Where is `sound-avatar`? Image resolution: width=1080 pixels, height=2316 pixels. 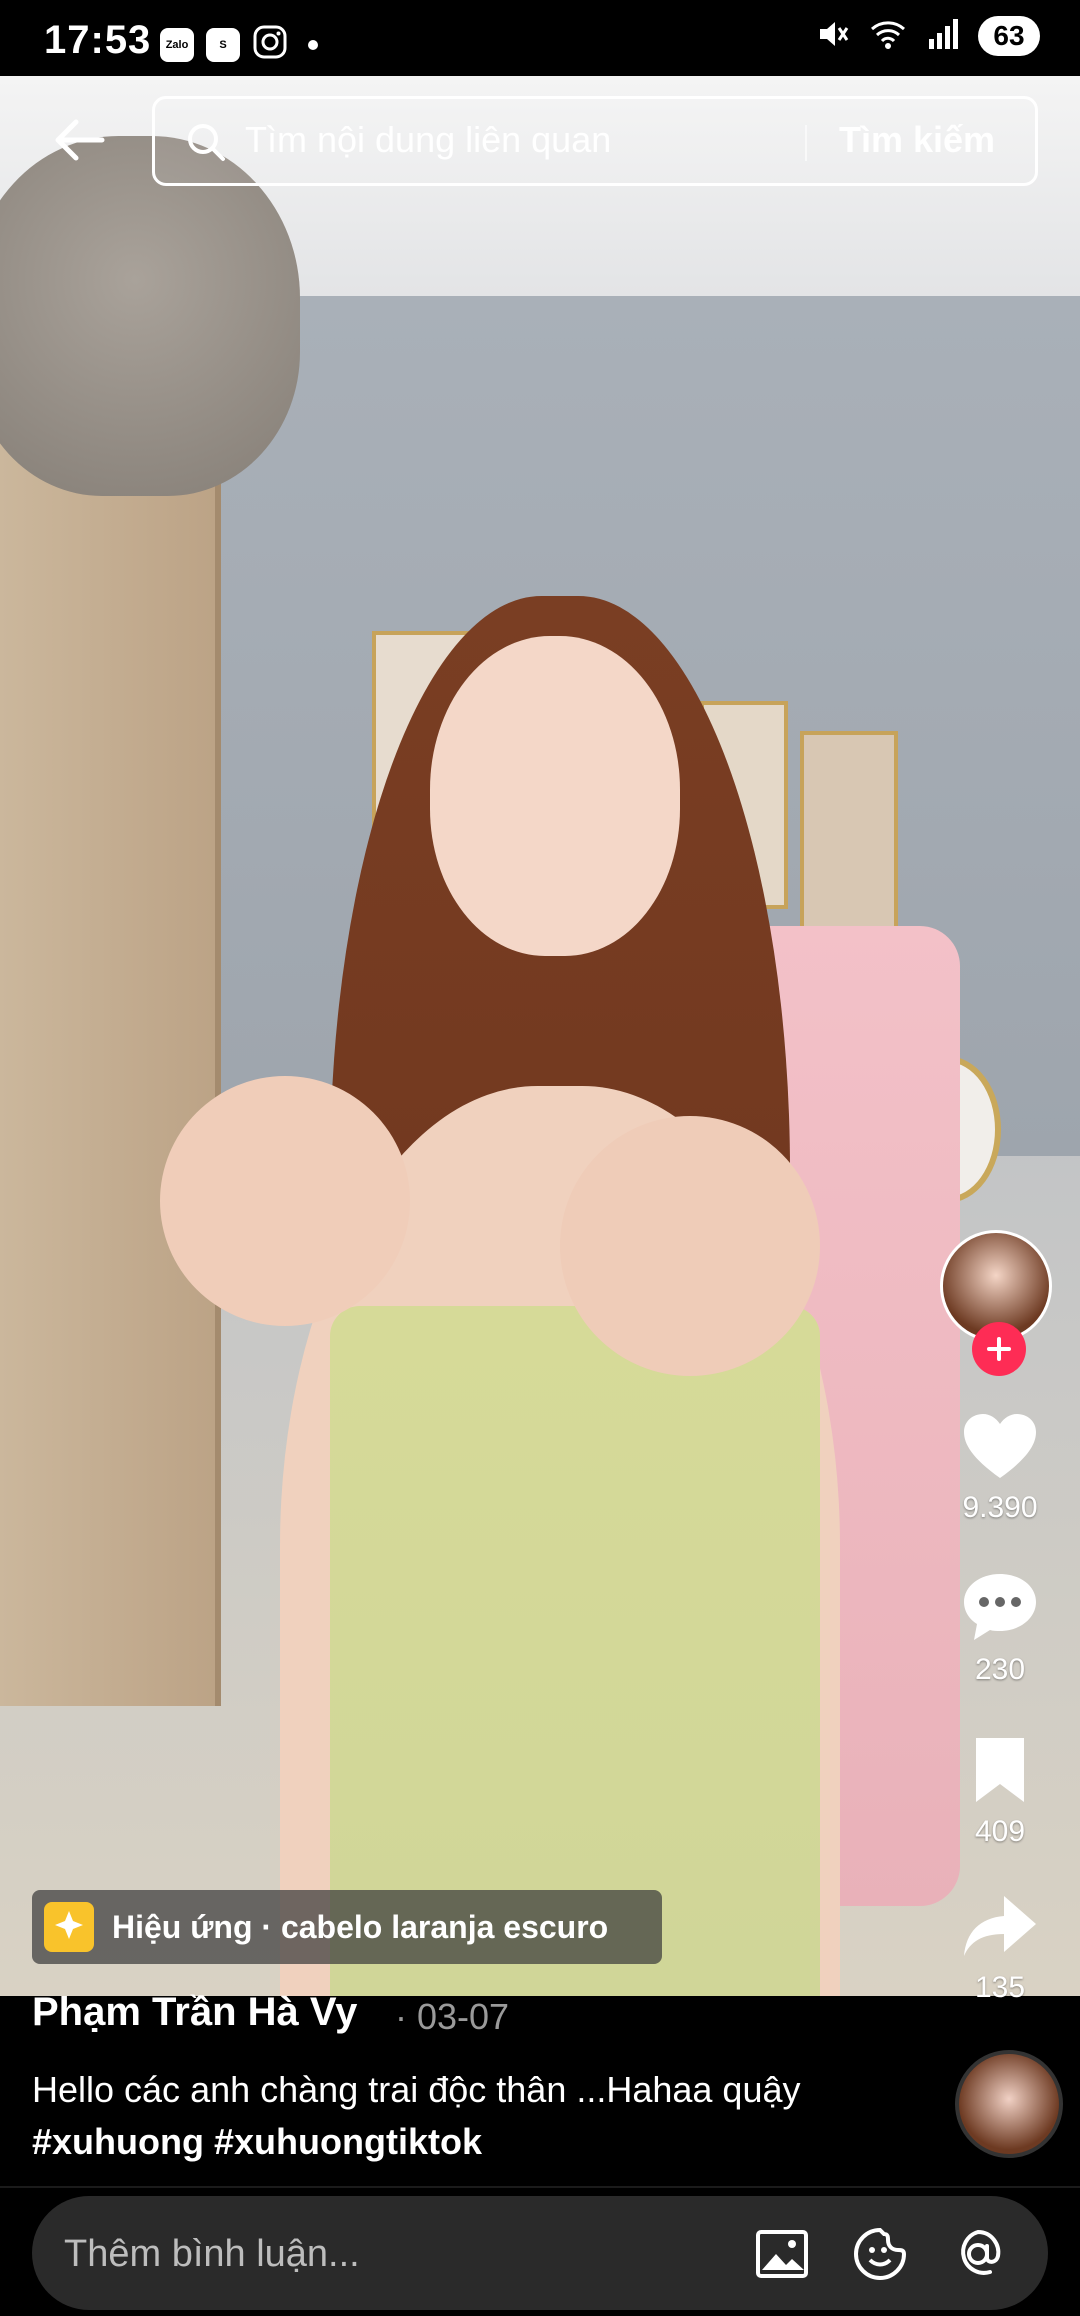 sound-avatar is located at coordinates (1009, 2104).